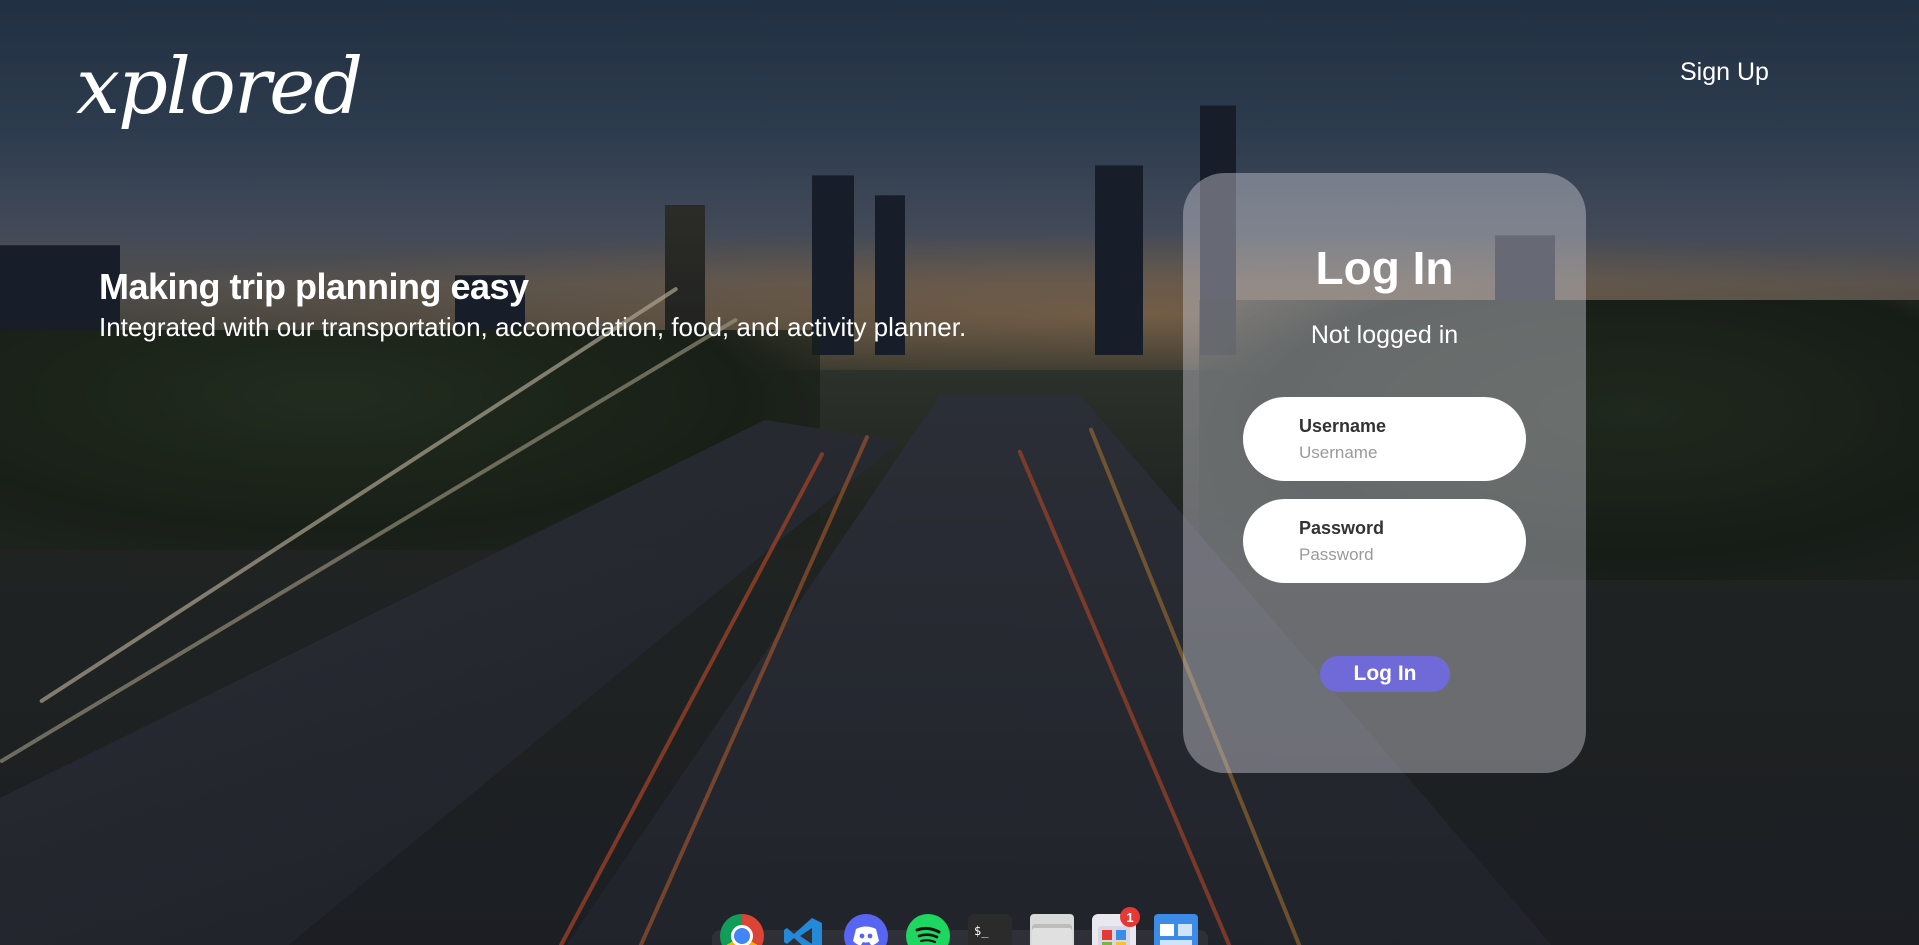 The width and height of the screenshot is (1919, 945). I want to click on username-field: Username, so click(1384, 439).